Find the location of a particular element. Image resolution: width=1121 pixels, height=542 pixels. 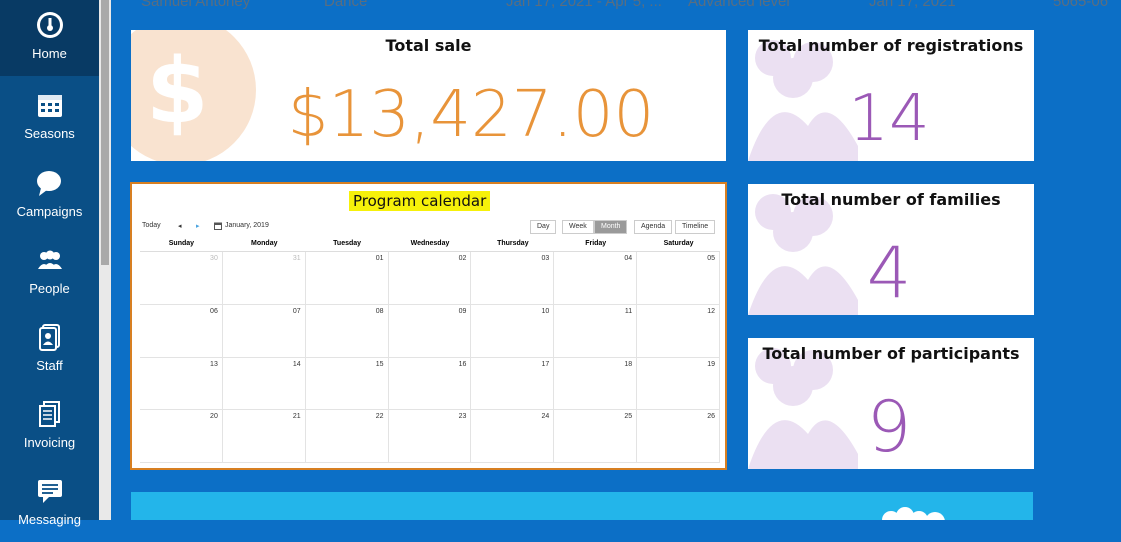

sidebar-item-messaging: Messaging is located at coordinates (49, 504).